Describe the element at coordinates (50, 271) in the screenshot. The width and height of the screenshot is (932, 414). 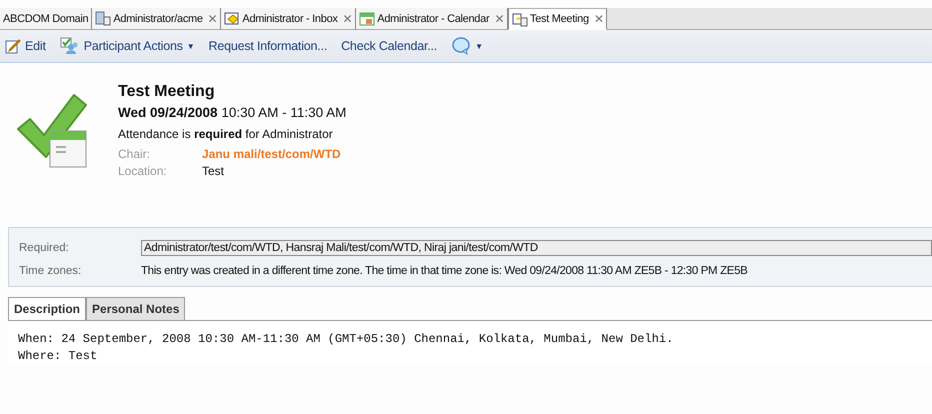
I see `field-label: Time zones:` at that location.